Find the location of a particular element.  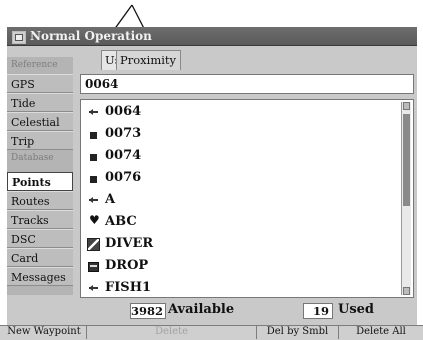

list-item-label: DIVER is located at coordinates (129, 243).